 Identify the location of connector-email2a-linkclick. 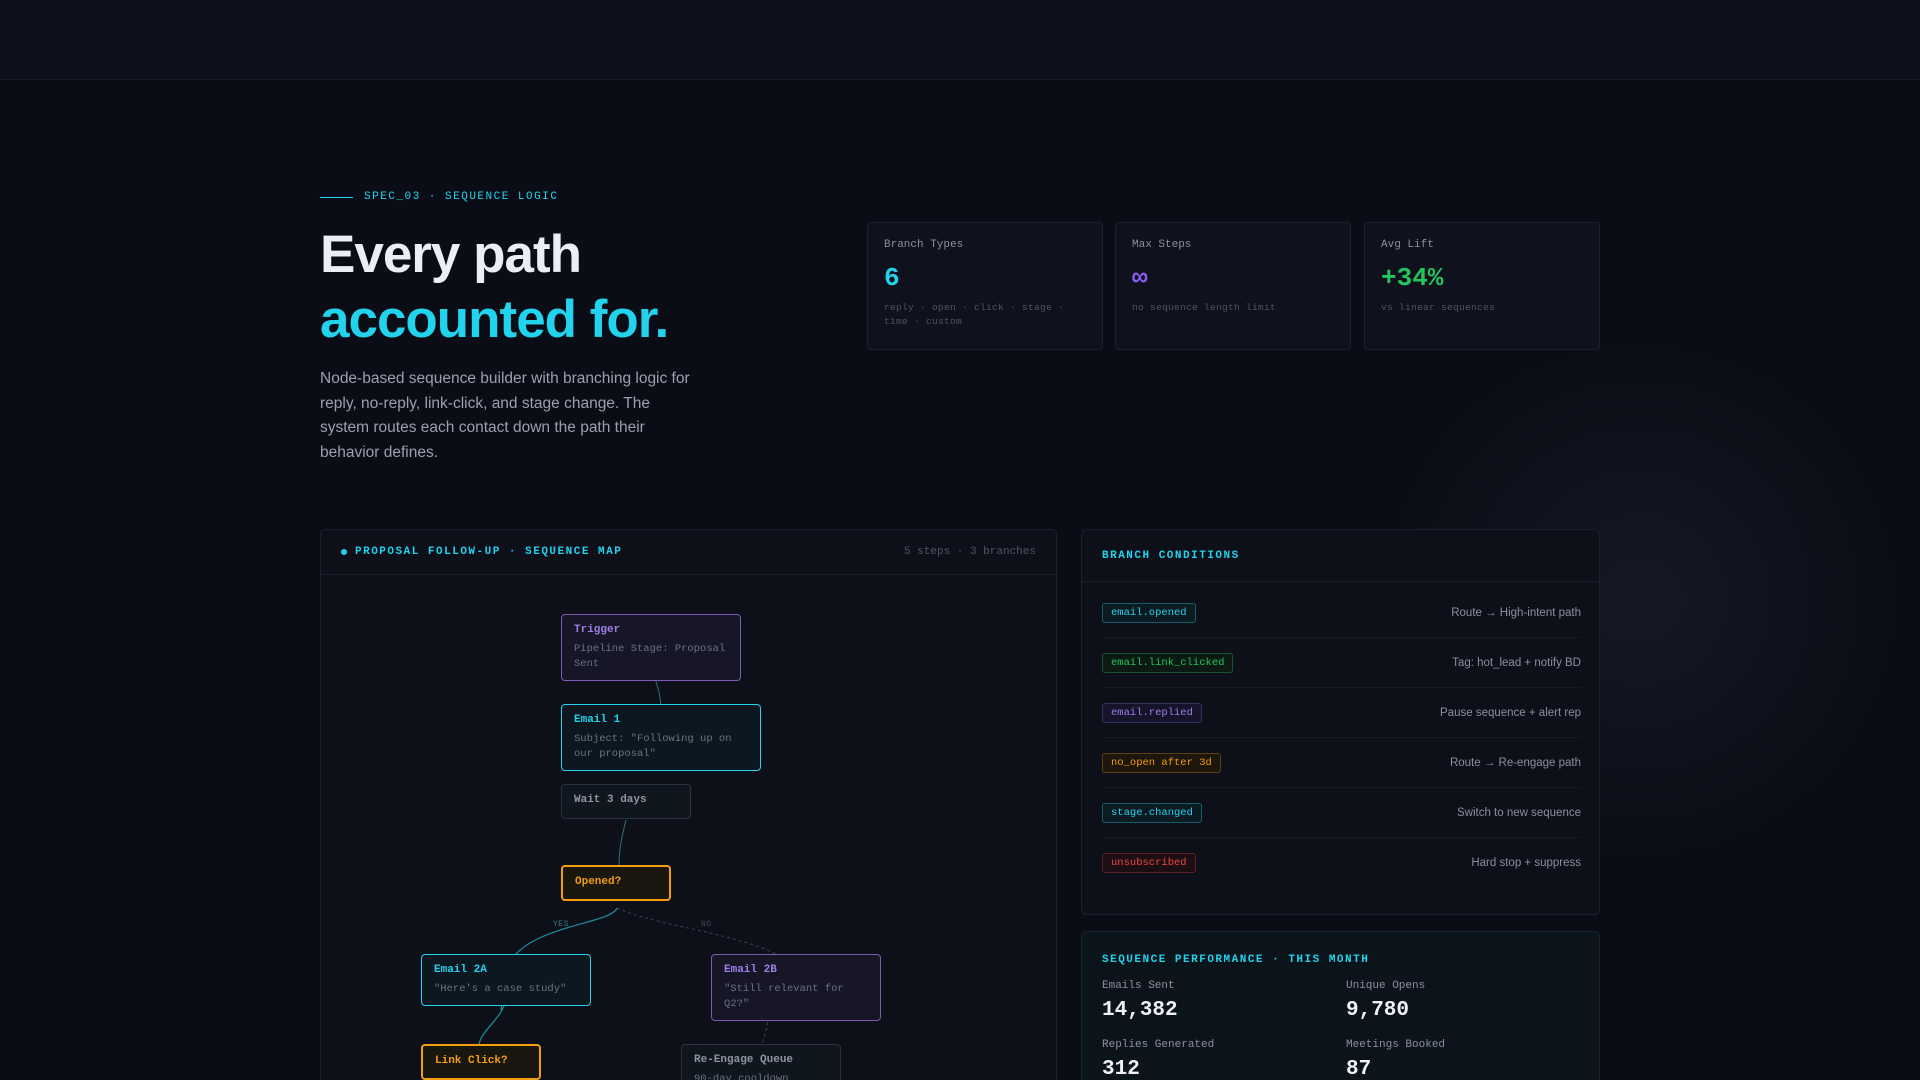
(492, 1022).